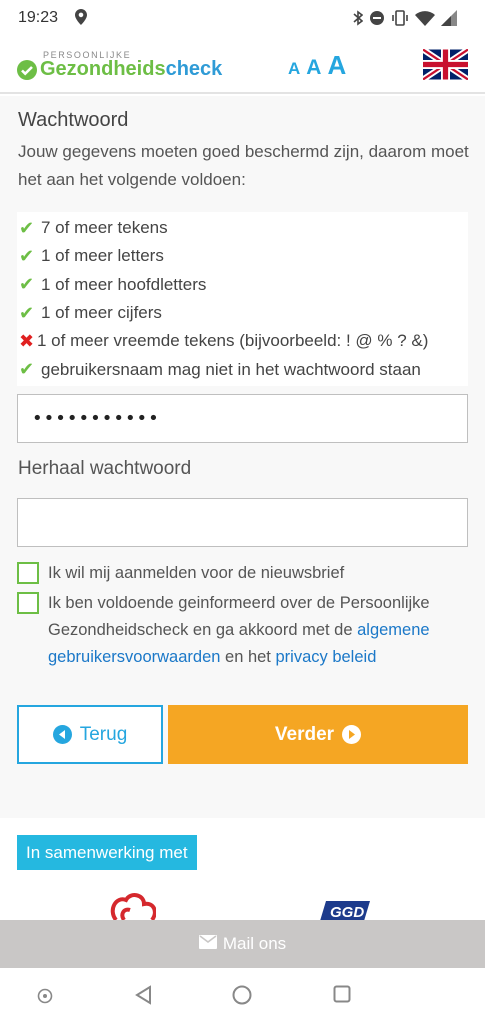  I want to click on assistant-icon, so click(45, 998).